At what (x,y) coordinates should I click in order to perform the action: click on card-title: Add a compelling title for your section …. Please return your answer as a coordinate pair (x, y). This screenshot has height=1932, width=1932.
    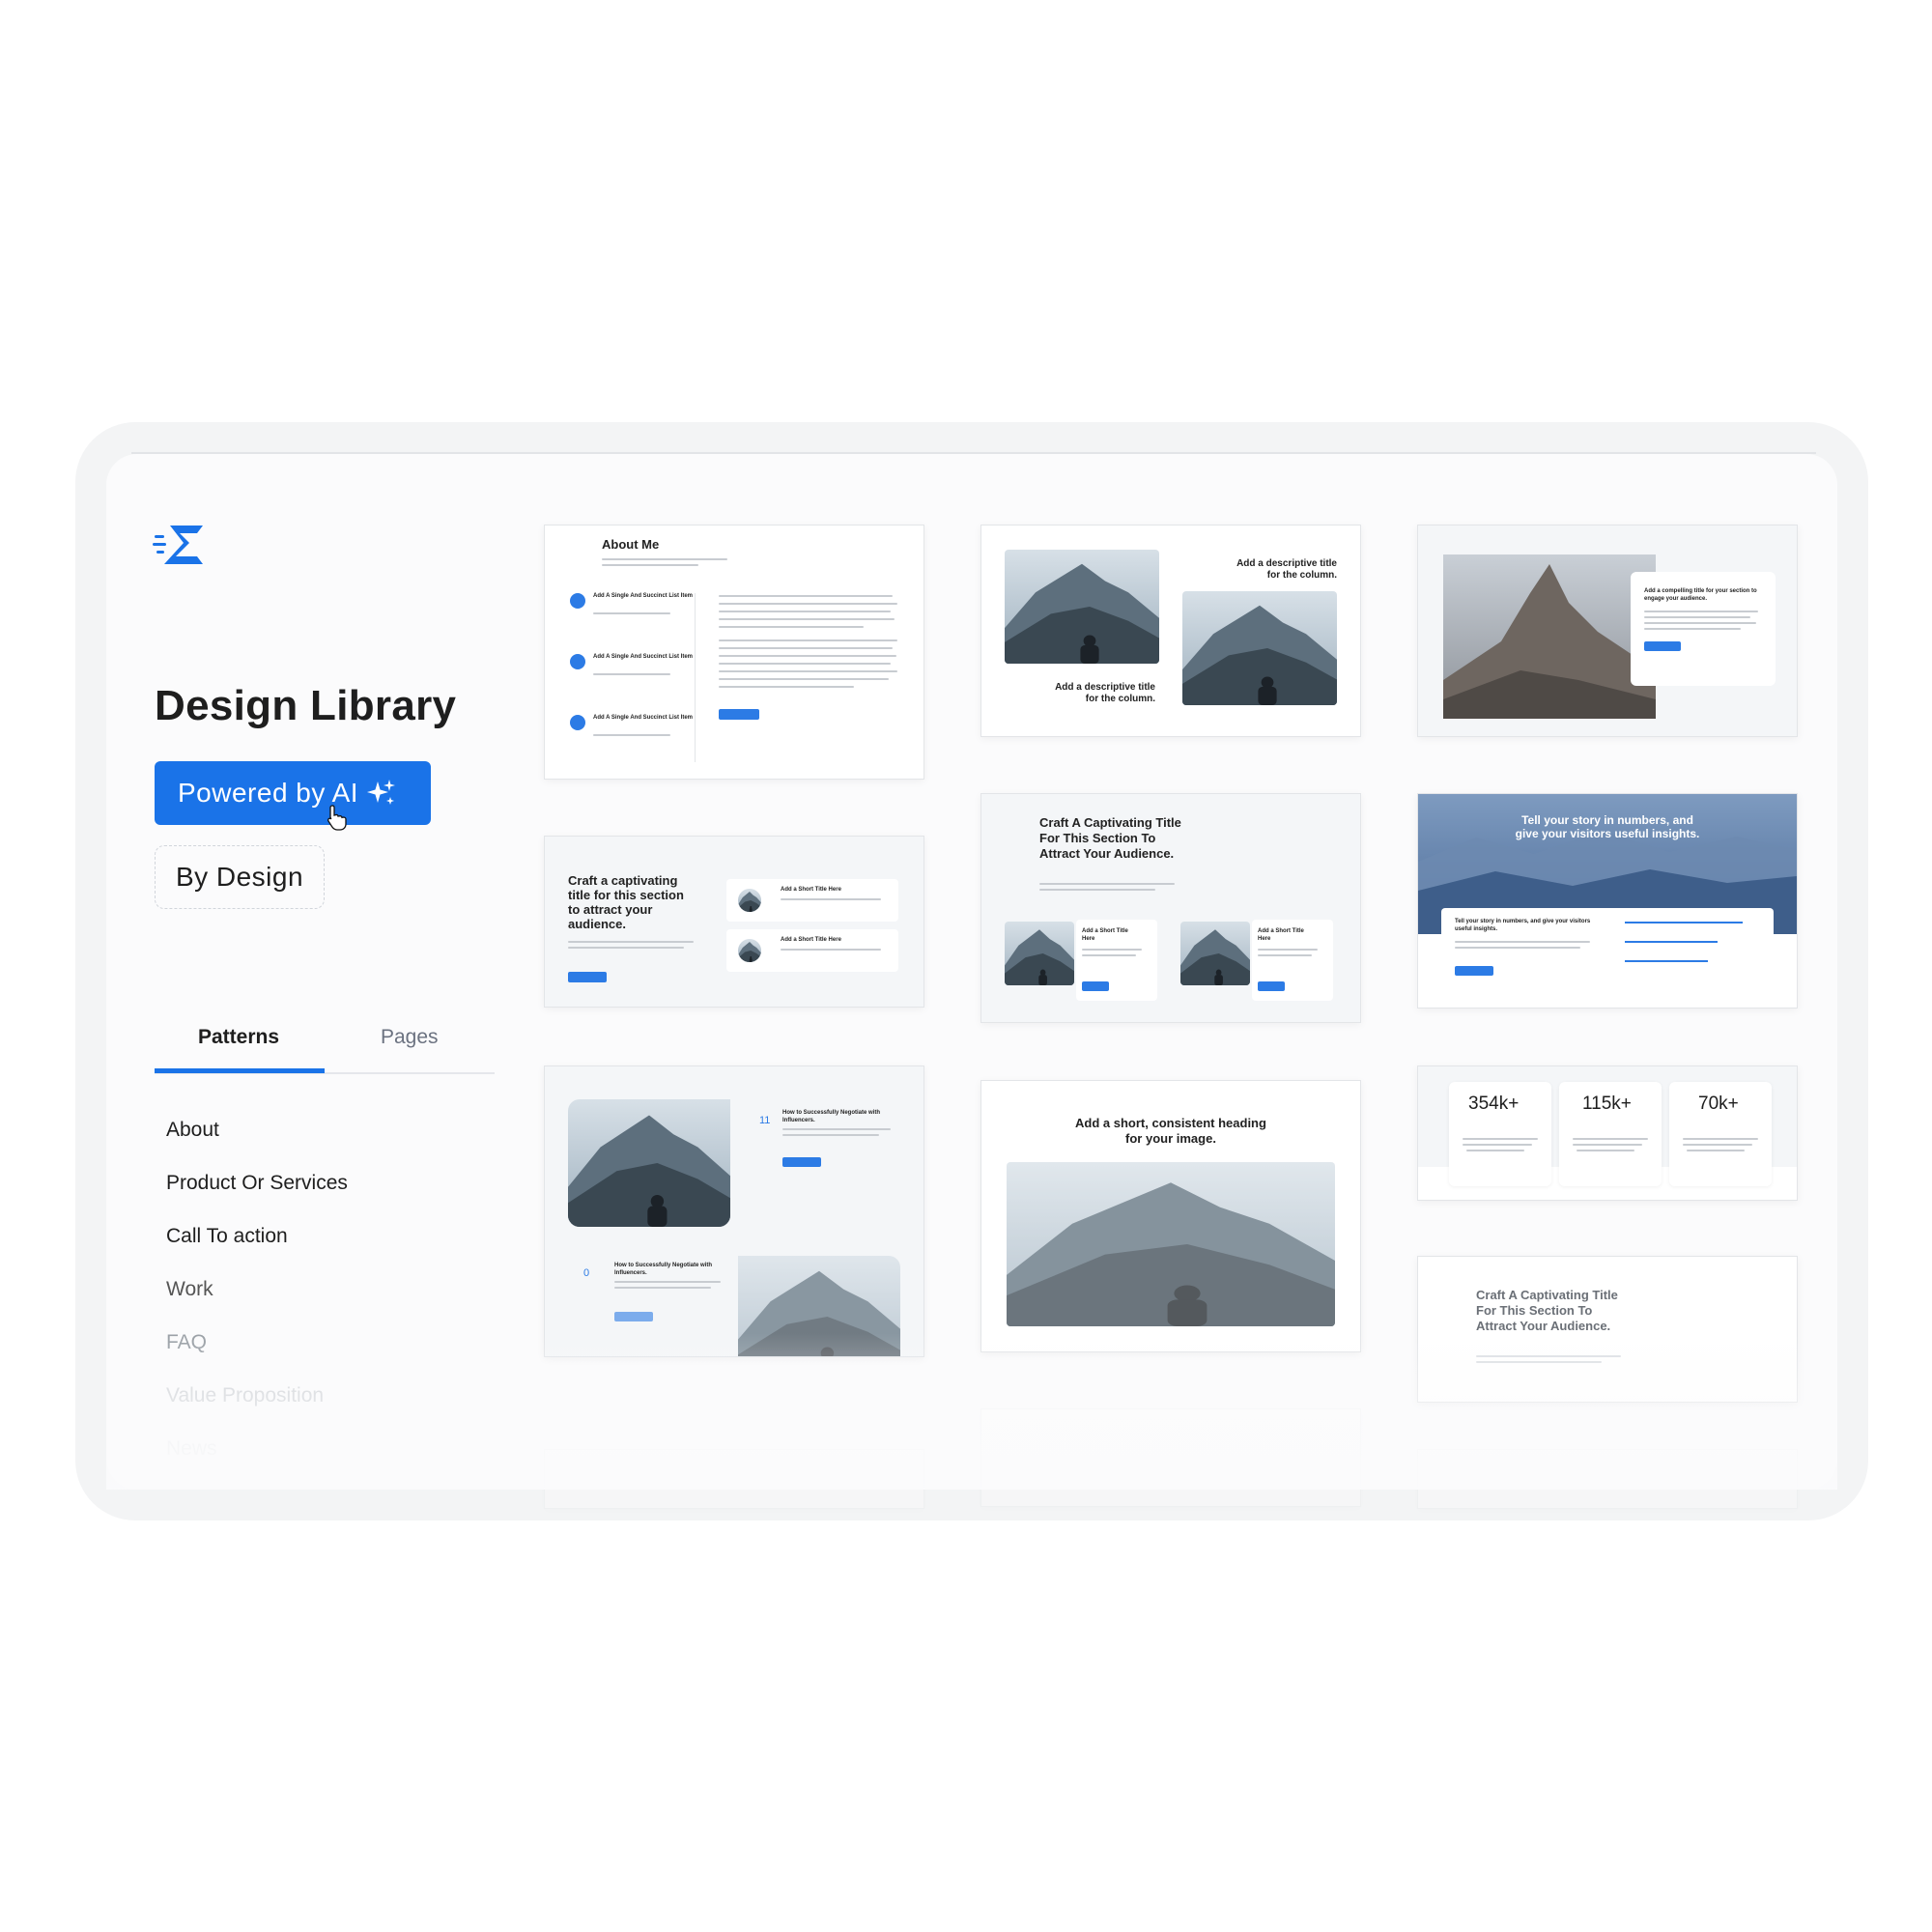
    Looking at the image, I should click on (1700, 595).